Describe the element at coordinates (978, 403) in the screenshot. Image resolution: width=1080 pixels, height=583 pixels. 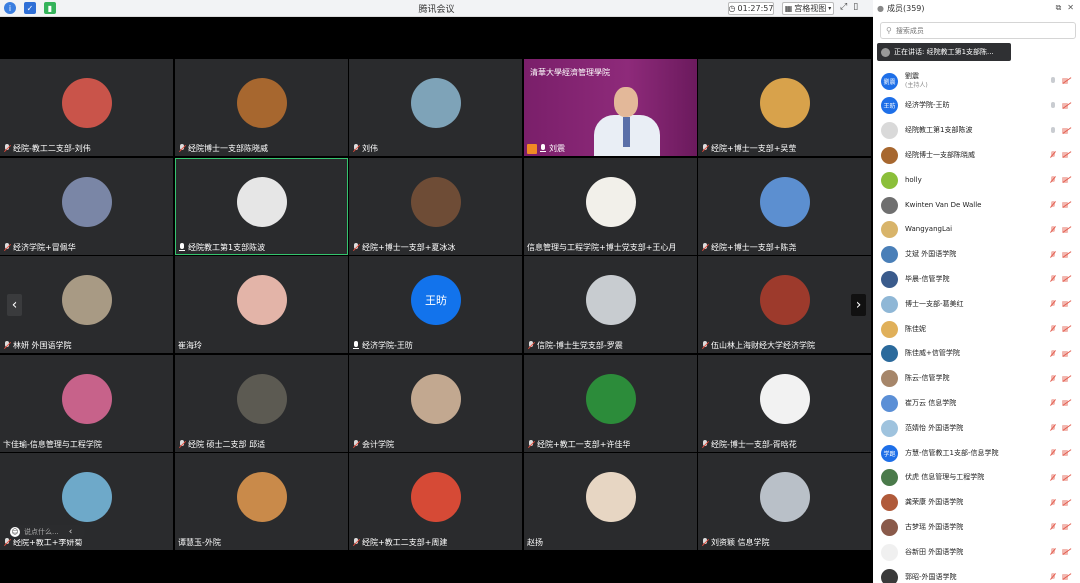
I see `member-row: 崔万云 信息学院` at that location.